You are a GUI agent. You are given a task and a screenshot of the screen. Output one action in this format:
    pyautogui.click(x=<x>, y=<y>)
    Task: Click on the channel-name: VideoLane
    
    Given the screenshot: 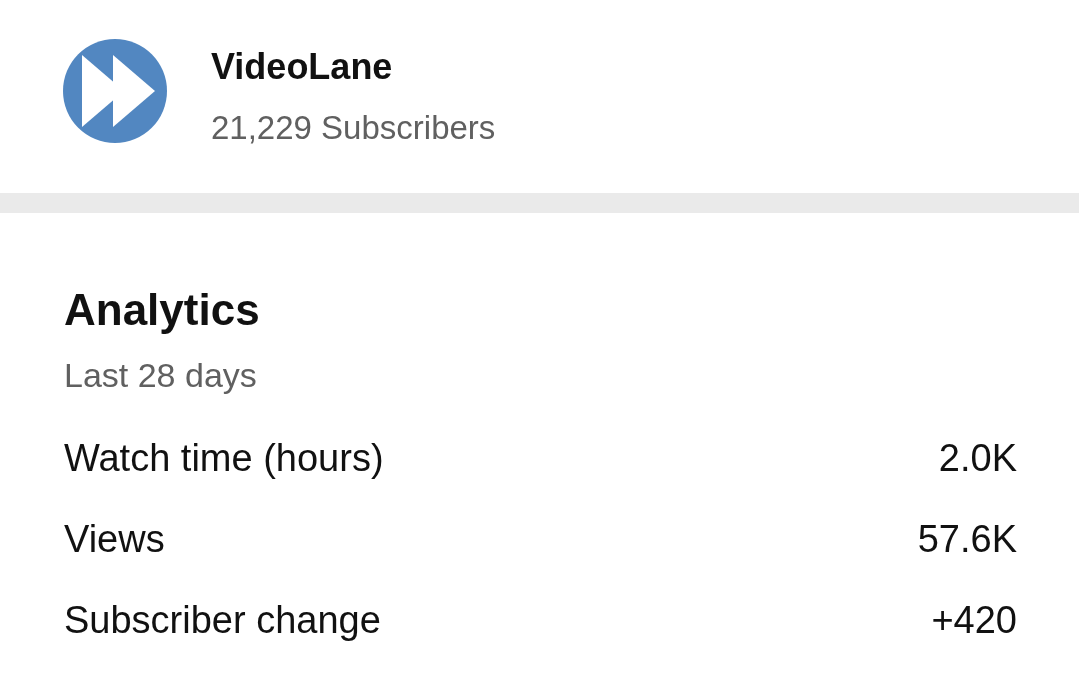 What is the action you would take?
    pyautogui.click(x=302, y=67)
    